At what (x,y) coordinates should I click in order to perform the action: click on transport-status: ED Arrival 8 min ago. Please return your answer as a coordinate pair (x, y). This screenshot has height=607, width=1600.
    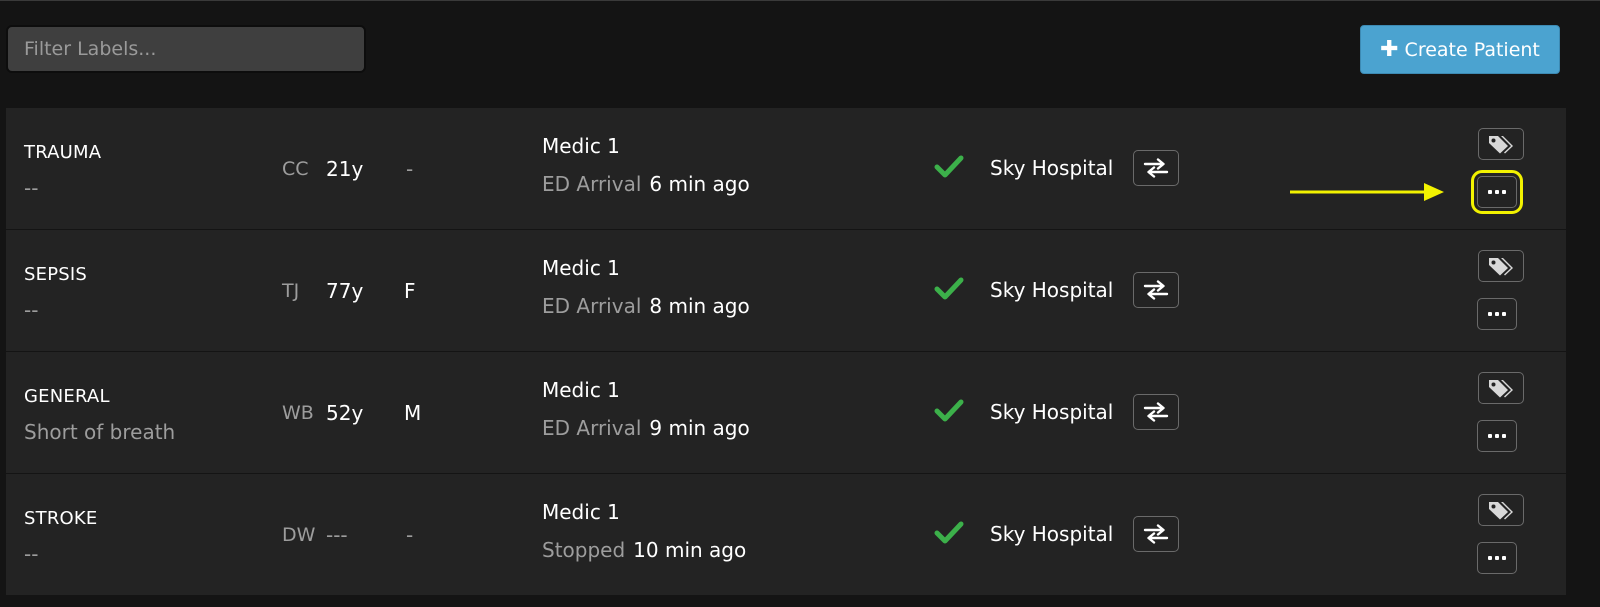
    Looking at the image, I should click on (646, 306).